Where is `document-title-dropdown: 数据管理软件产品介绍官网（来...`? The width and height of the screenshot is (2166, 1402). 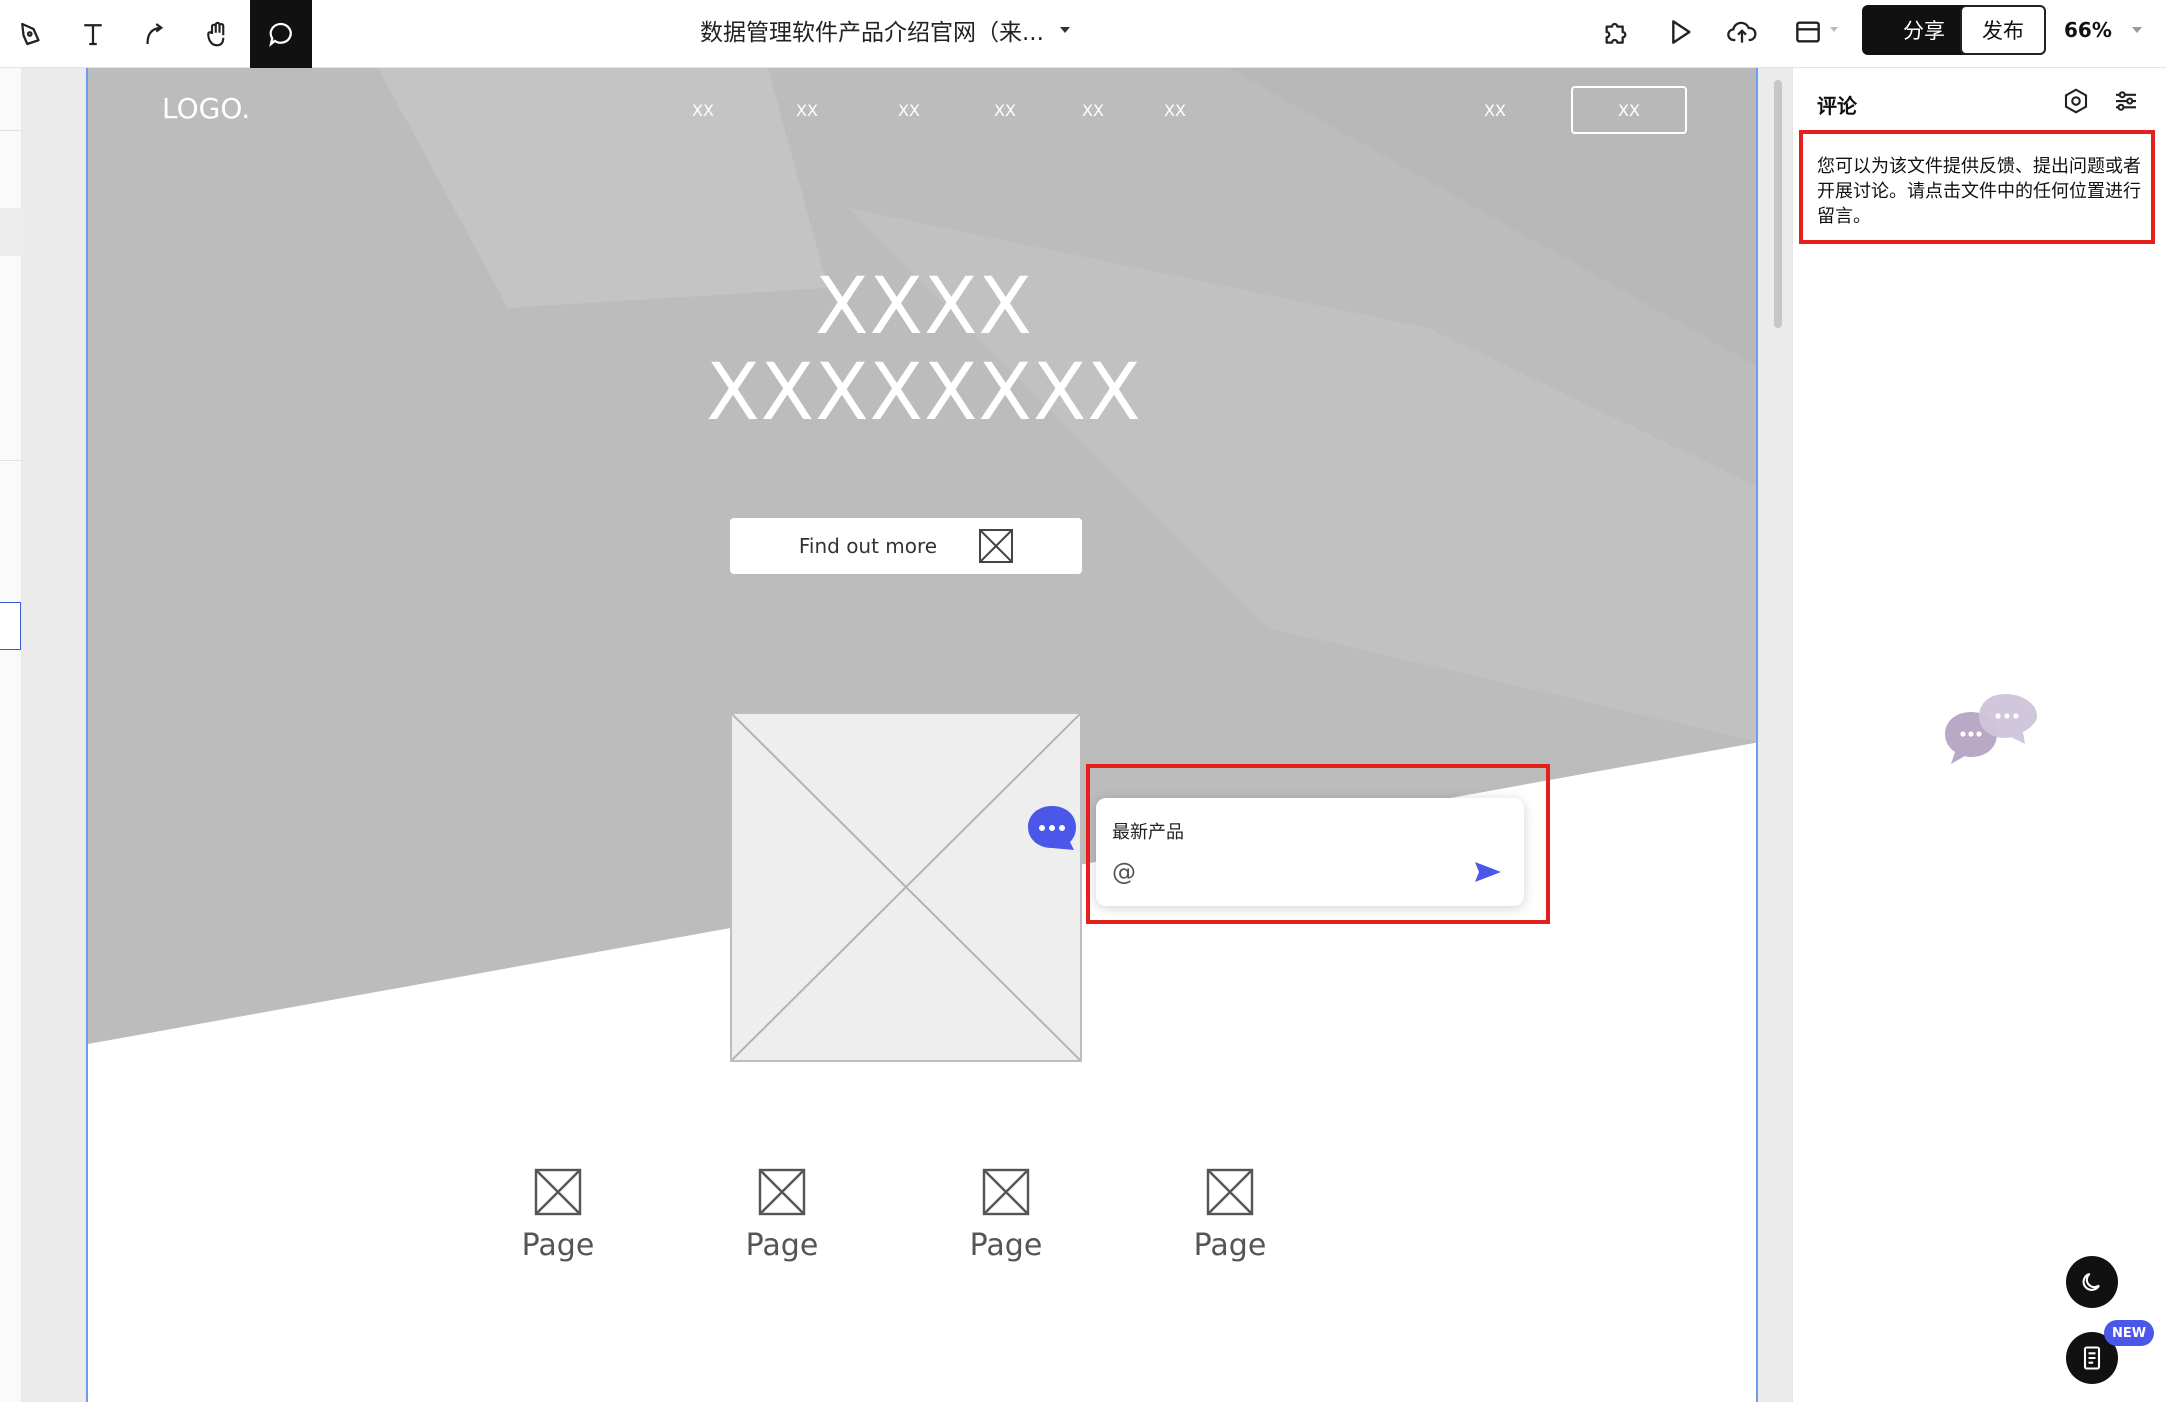
document-title-dropdown: 数据管理软件产品介绍官网（来... is located at coordinates (885, 30).